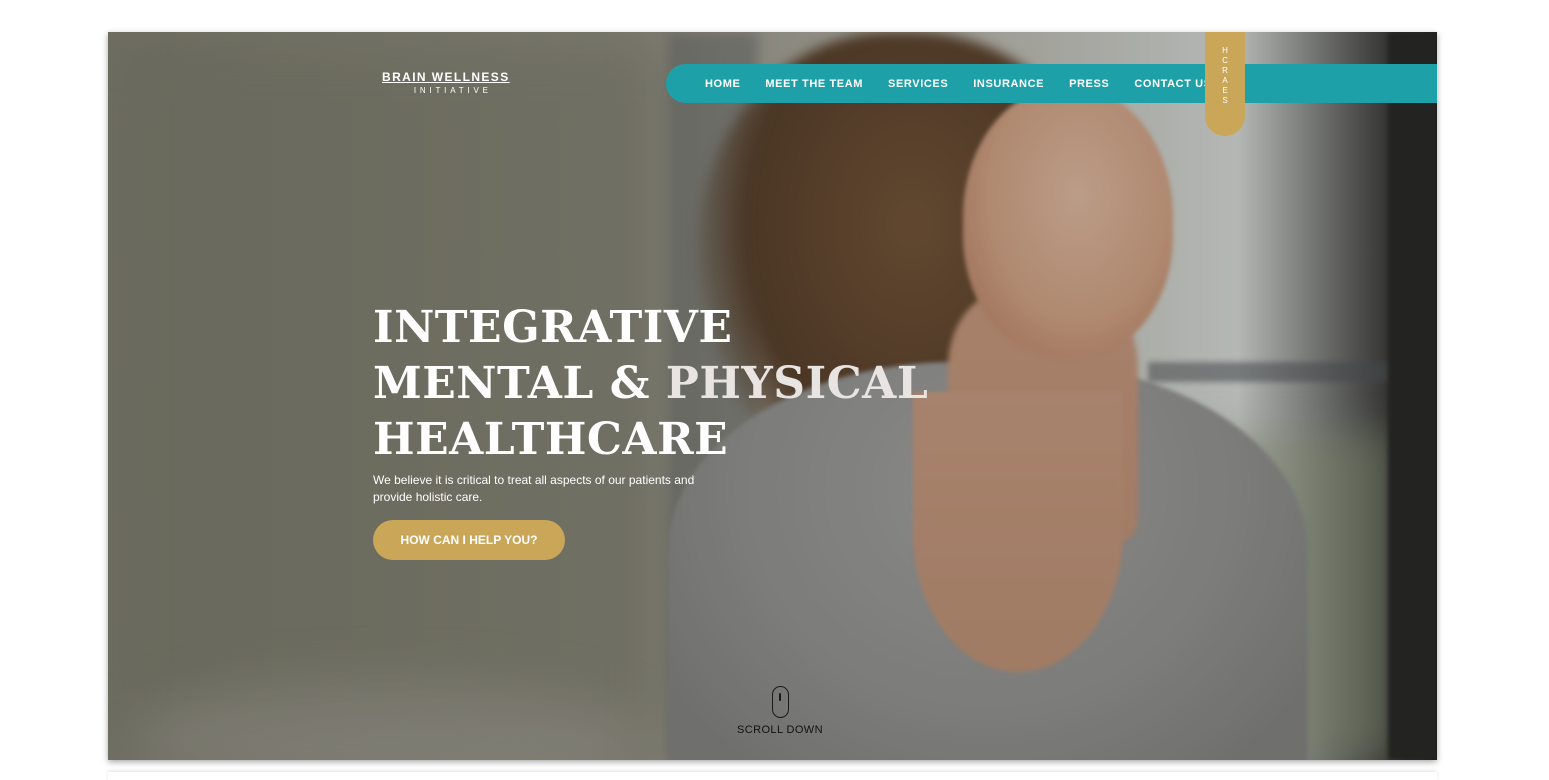 The width and height of the screenshot is (1549, 780). Describe the element at coordinates (780, 702) in the screenshot. I see `mouse-icon` at that location.